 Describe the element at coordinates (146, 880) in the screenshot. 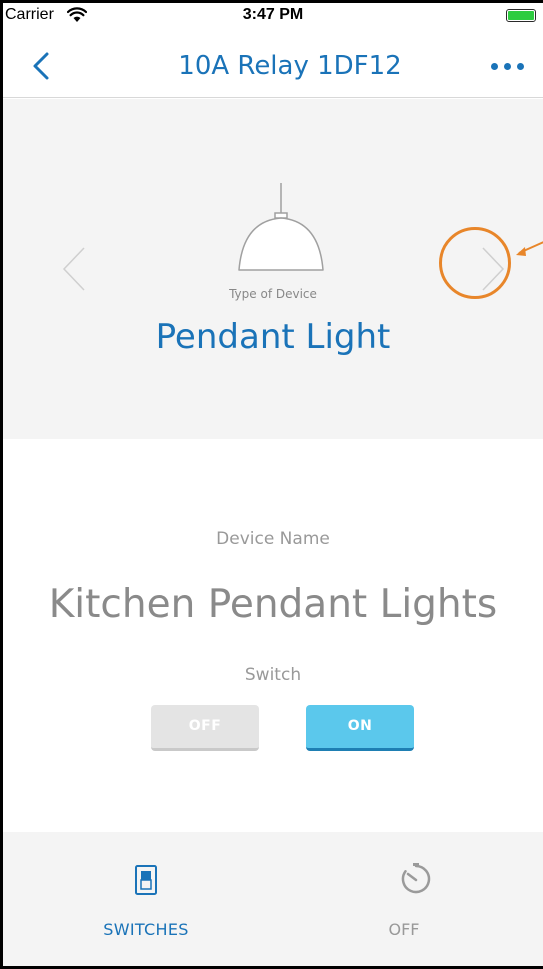

I see `switch-icon` at that location.